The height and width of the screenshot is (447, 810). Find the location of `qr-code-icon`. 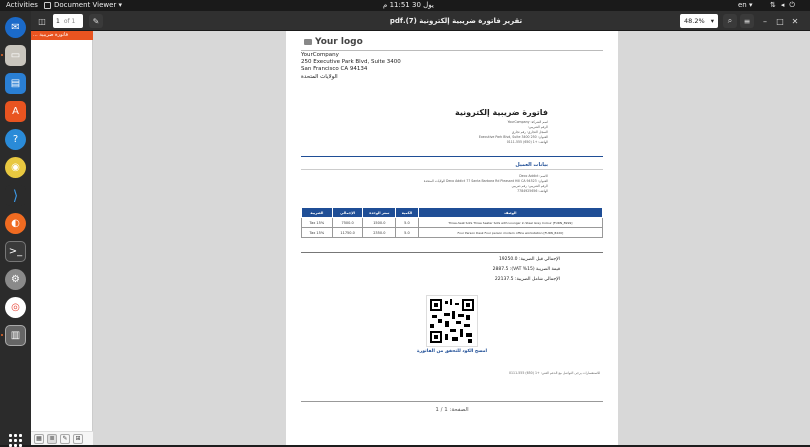

qr-code-icon is located at coordinates (452, 321).